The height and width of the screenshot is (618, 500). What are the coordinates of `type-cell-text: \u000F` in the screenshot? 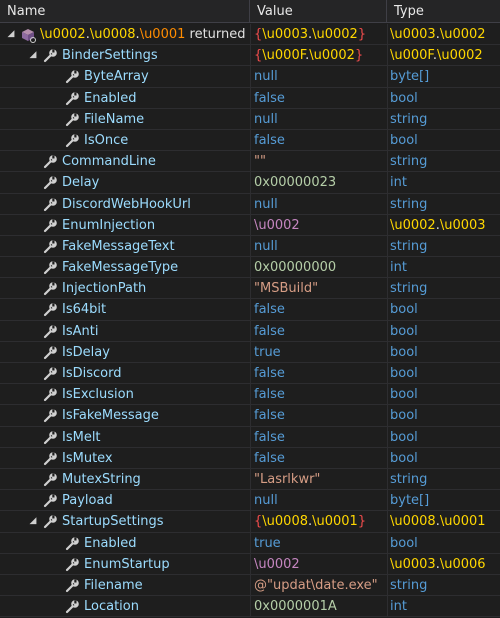 It's located at (411, 56).